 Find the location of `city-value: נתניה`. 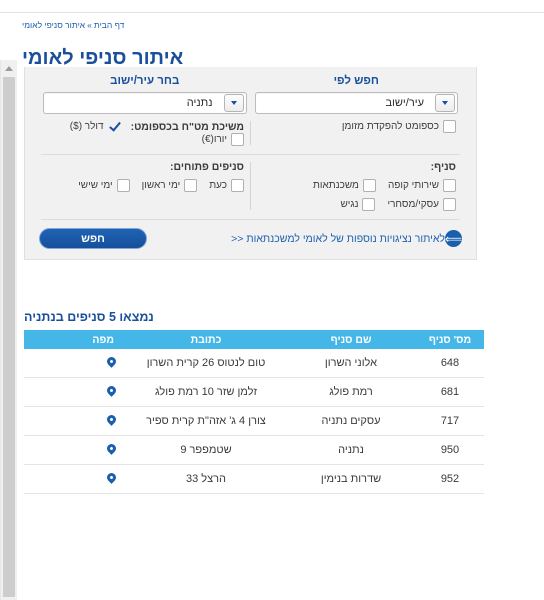

city-value: נתניה is located at coordinates (199, 103).